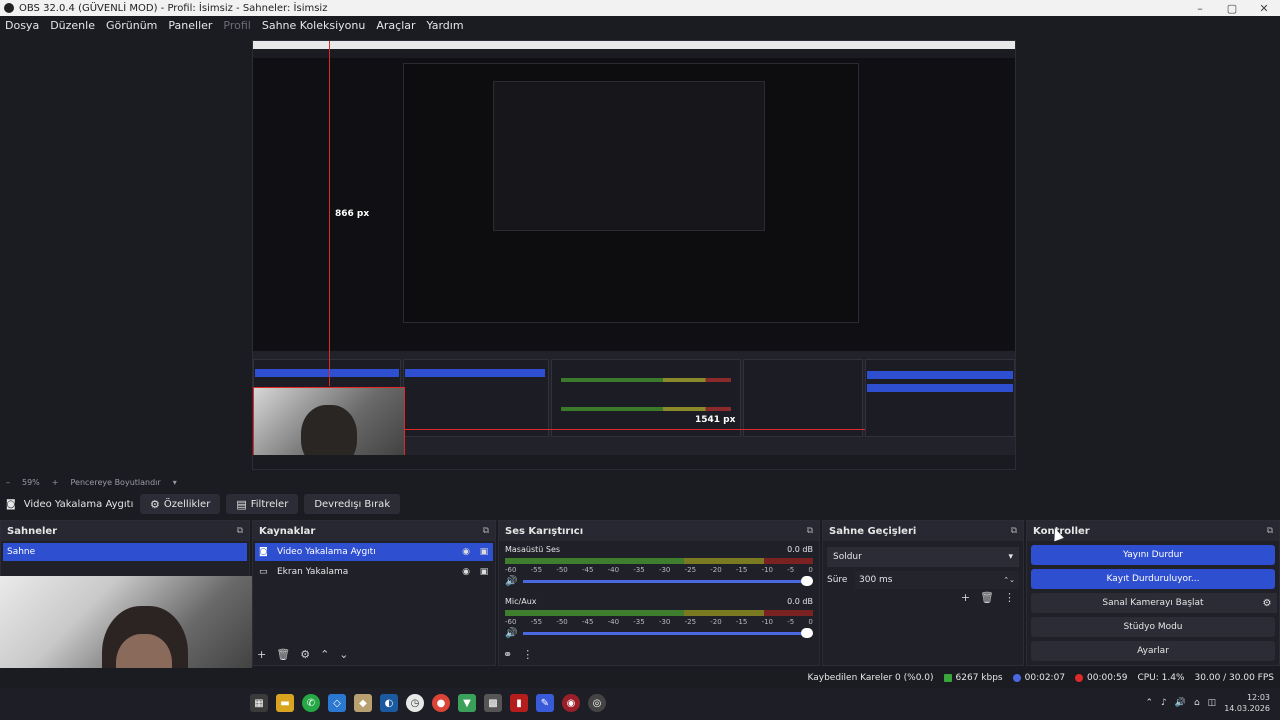  What do you see at coordinates (1153, 651) in the screenshot?
I see `settings-button: Ayarlar` at bounding box center [1153, 651].